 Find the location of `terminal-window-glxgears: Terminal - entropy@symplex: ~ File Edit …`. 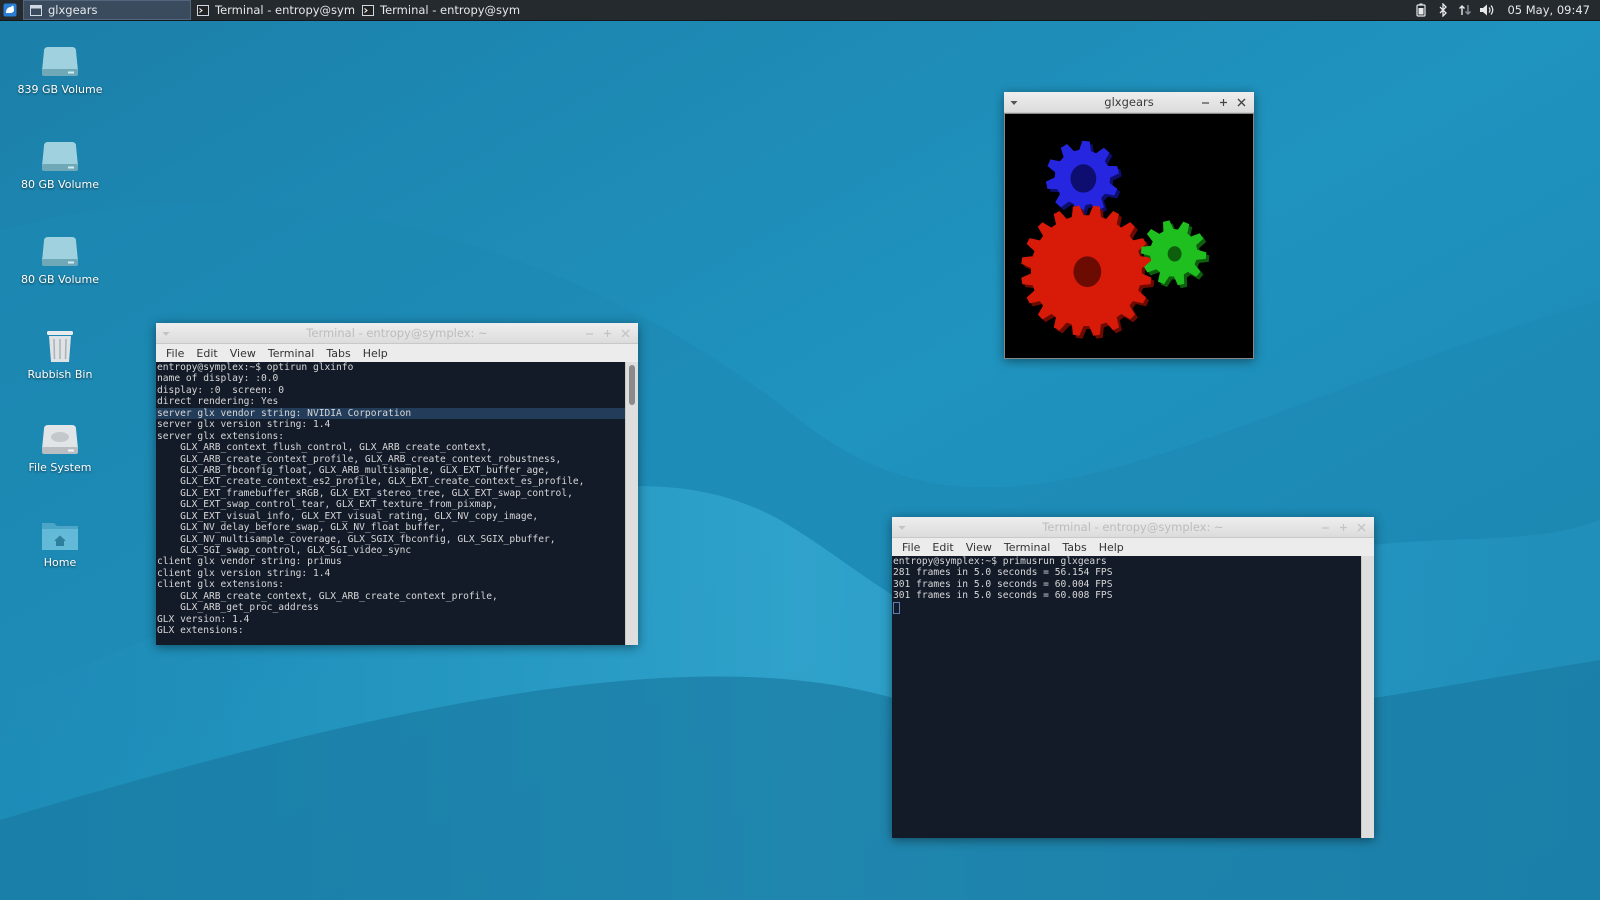

terminal-window-glxgears: Terminal - entropy@symplex: ~ File Edit … is located at coordinates (1133, 677).